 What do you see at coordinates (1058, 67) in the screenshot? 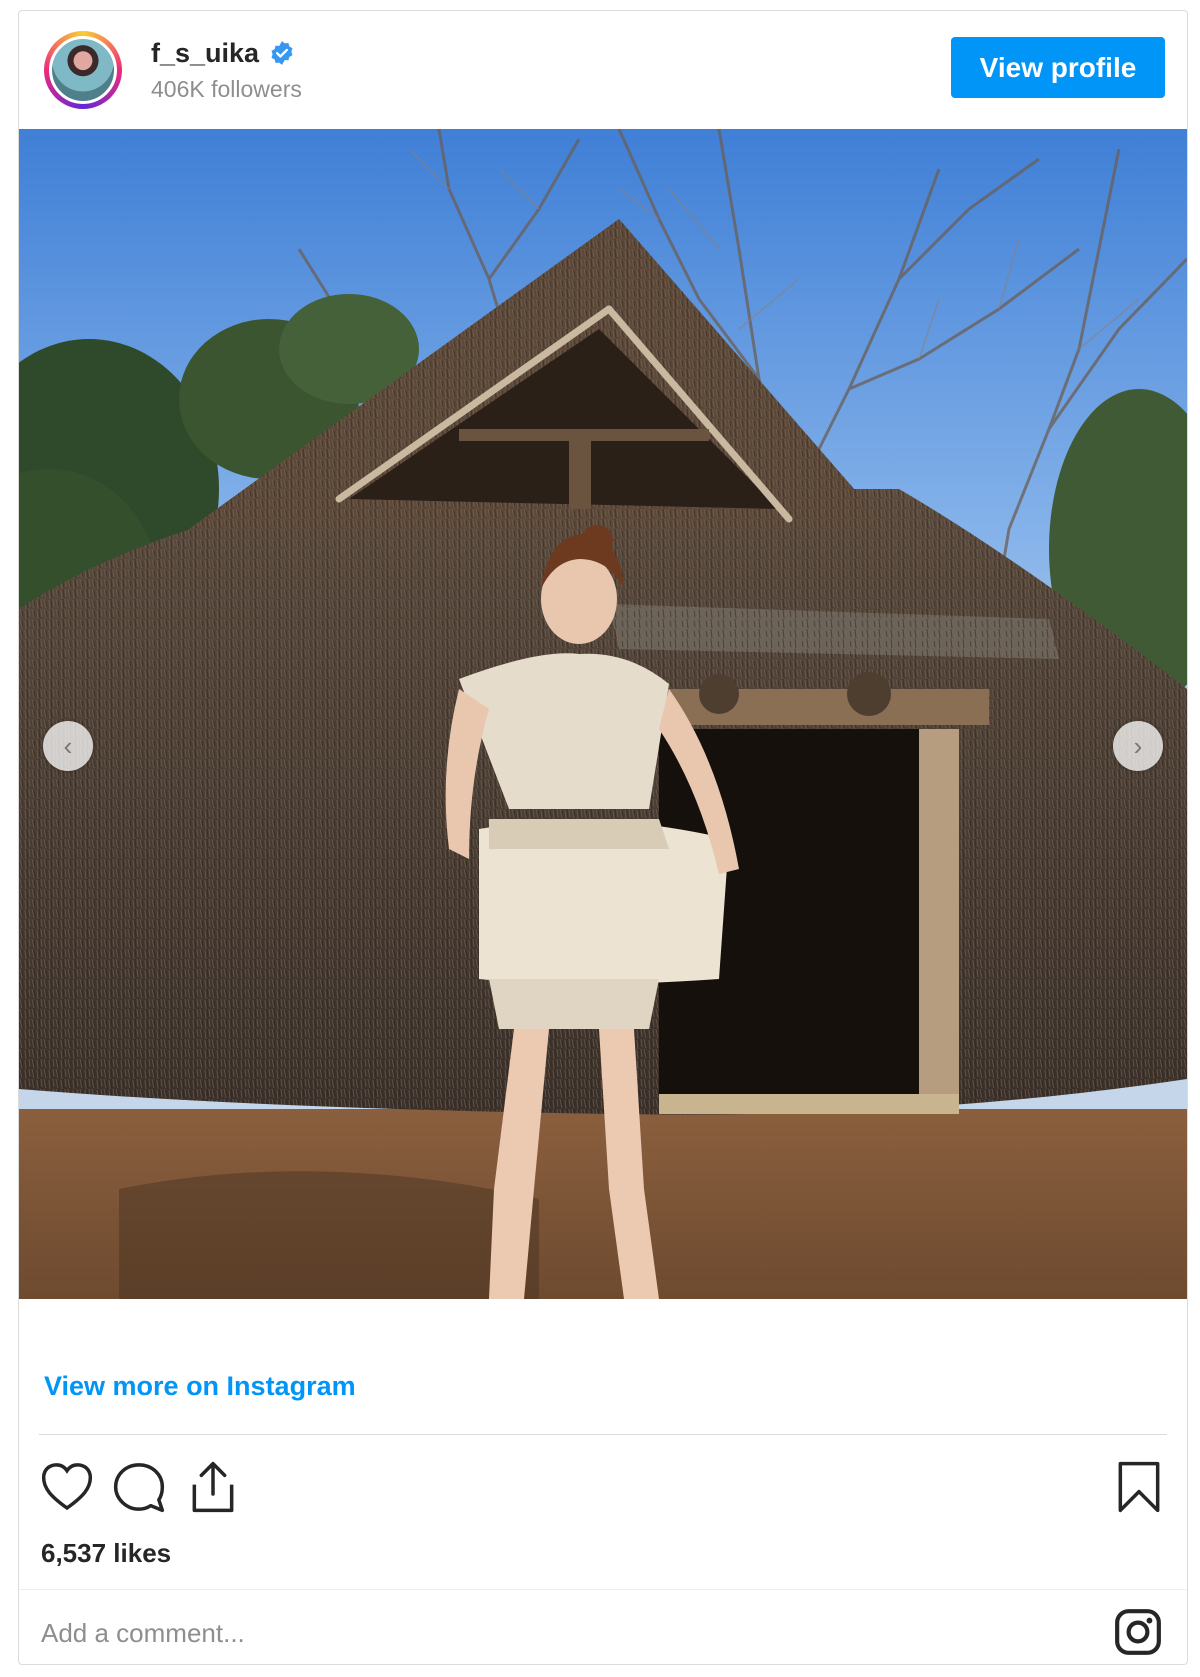
I see `view-profile-button: View profile` at bounding box center [1058, 67].